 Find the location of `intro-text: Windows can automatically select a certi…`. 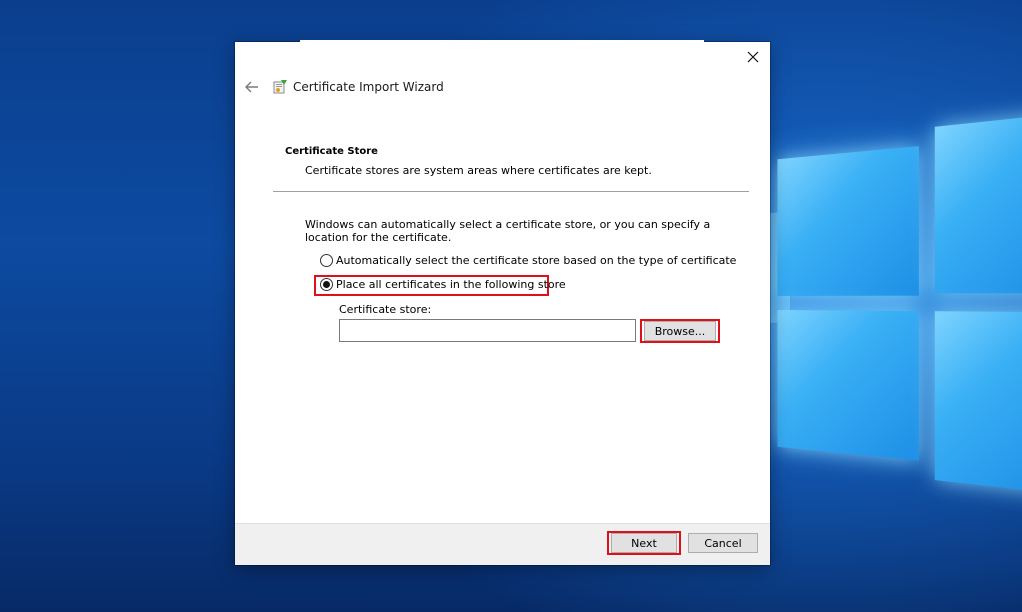

intro-text: Windows can automatically select a certi… is located at coordinates (508, 231).